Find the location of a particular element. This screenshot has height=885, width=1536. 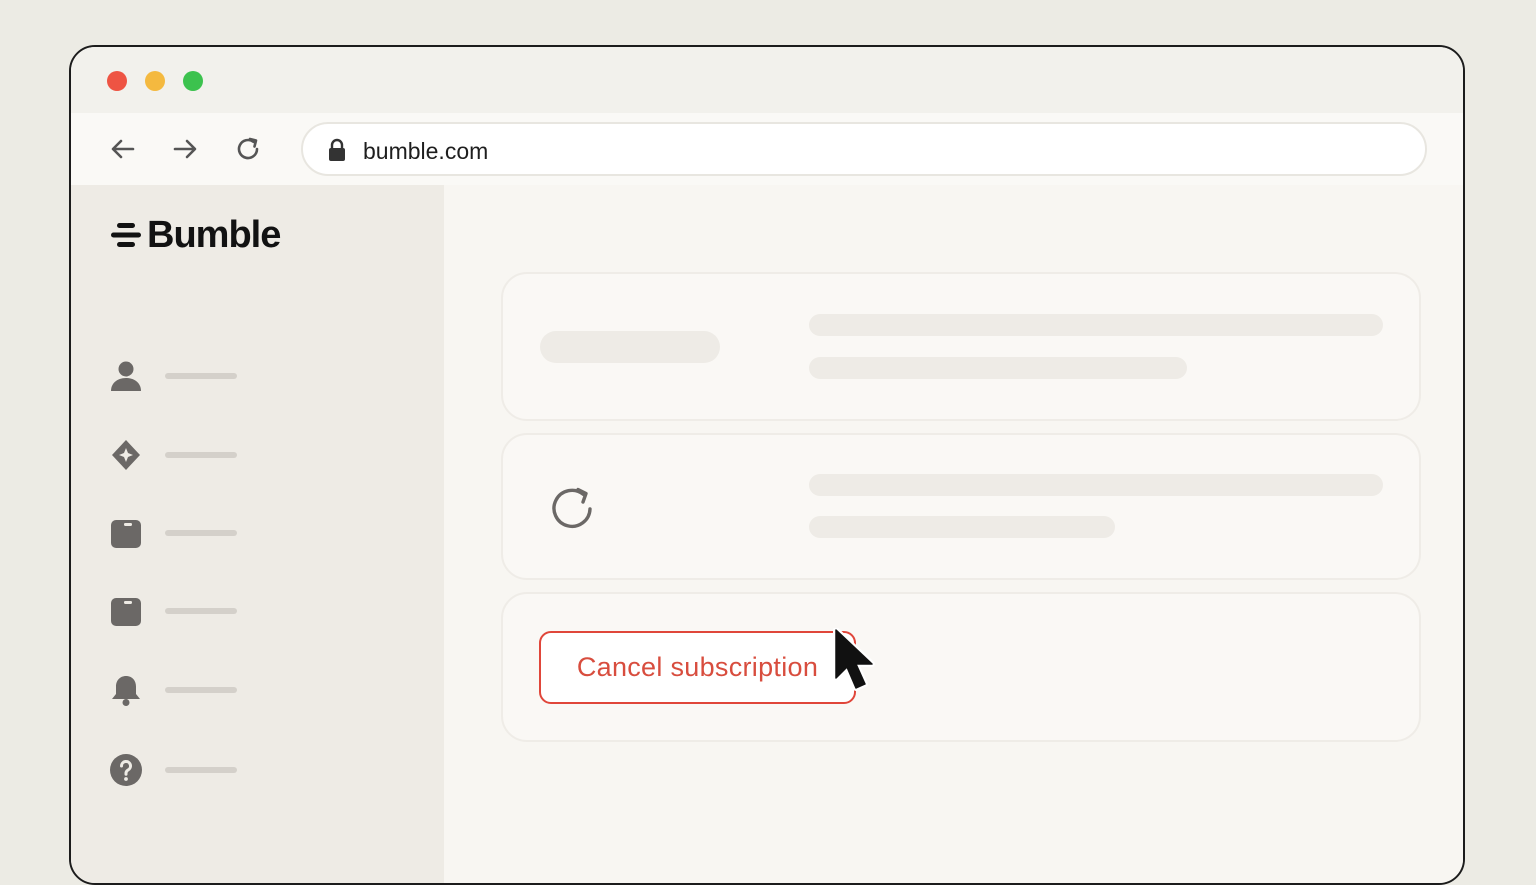

lock-icon is located at coordinates (337, 149).